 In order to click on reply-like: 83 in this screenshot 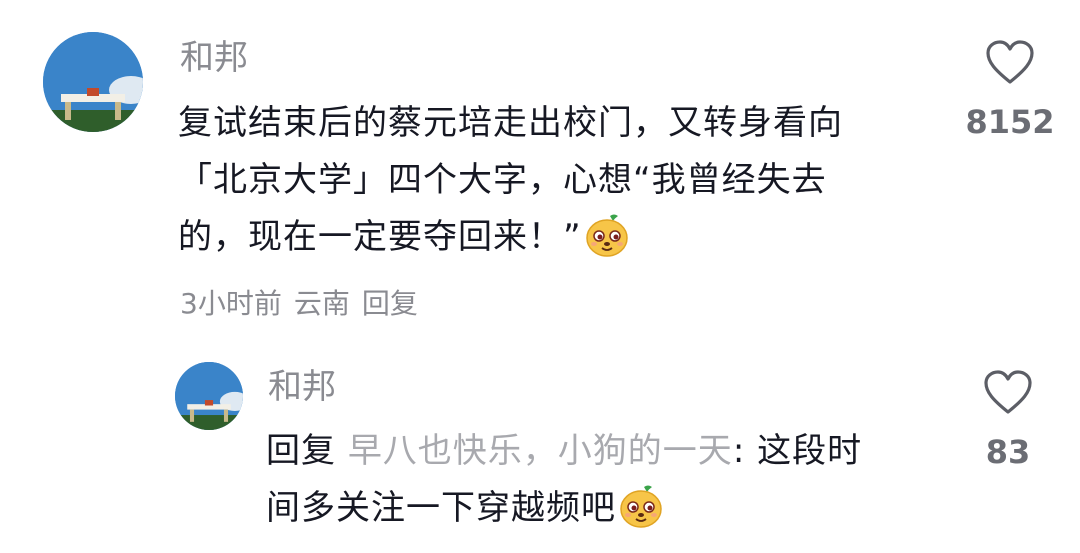, I will do `click(1008, 420)`.